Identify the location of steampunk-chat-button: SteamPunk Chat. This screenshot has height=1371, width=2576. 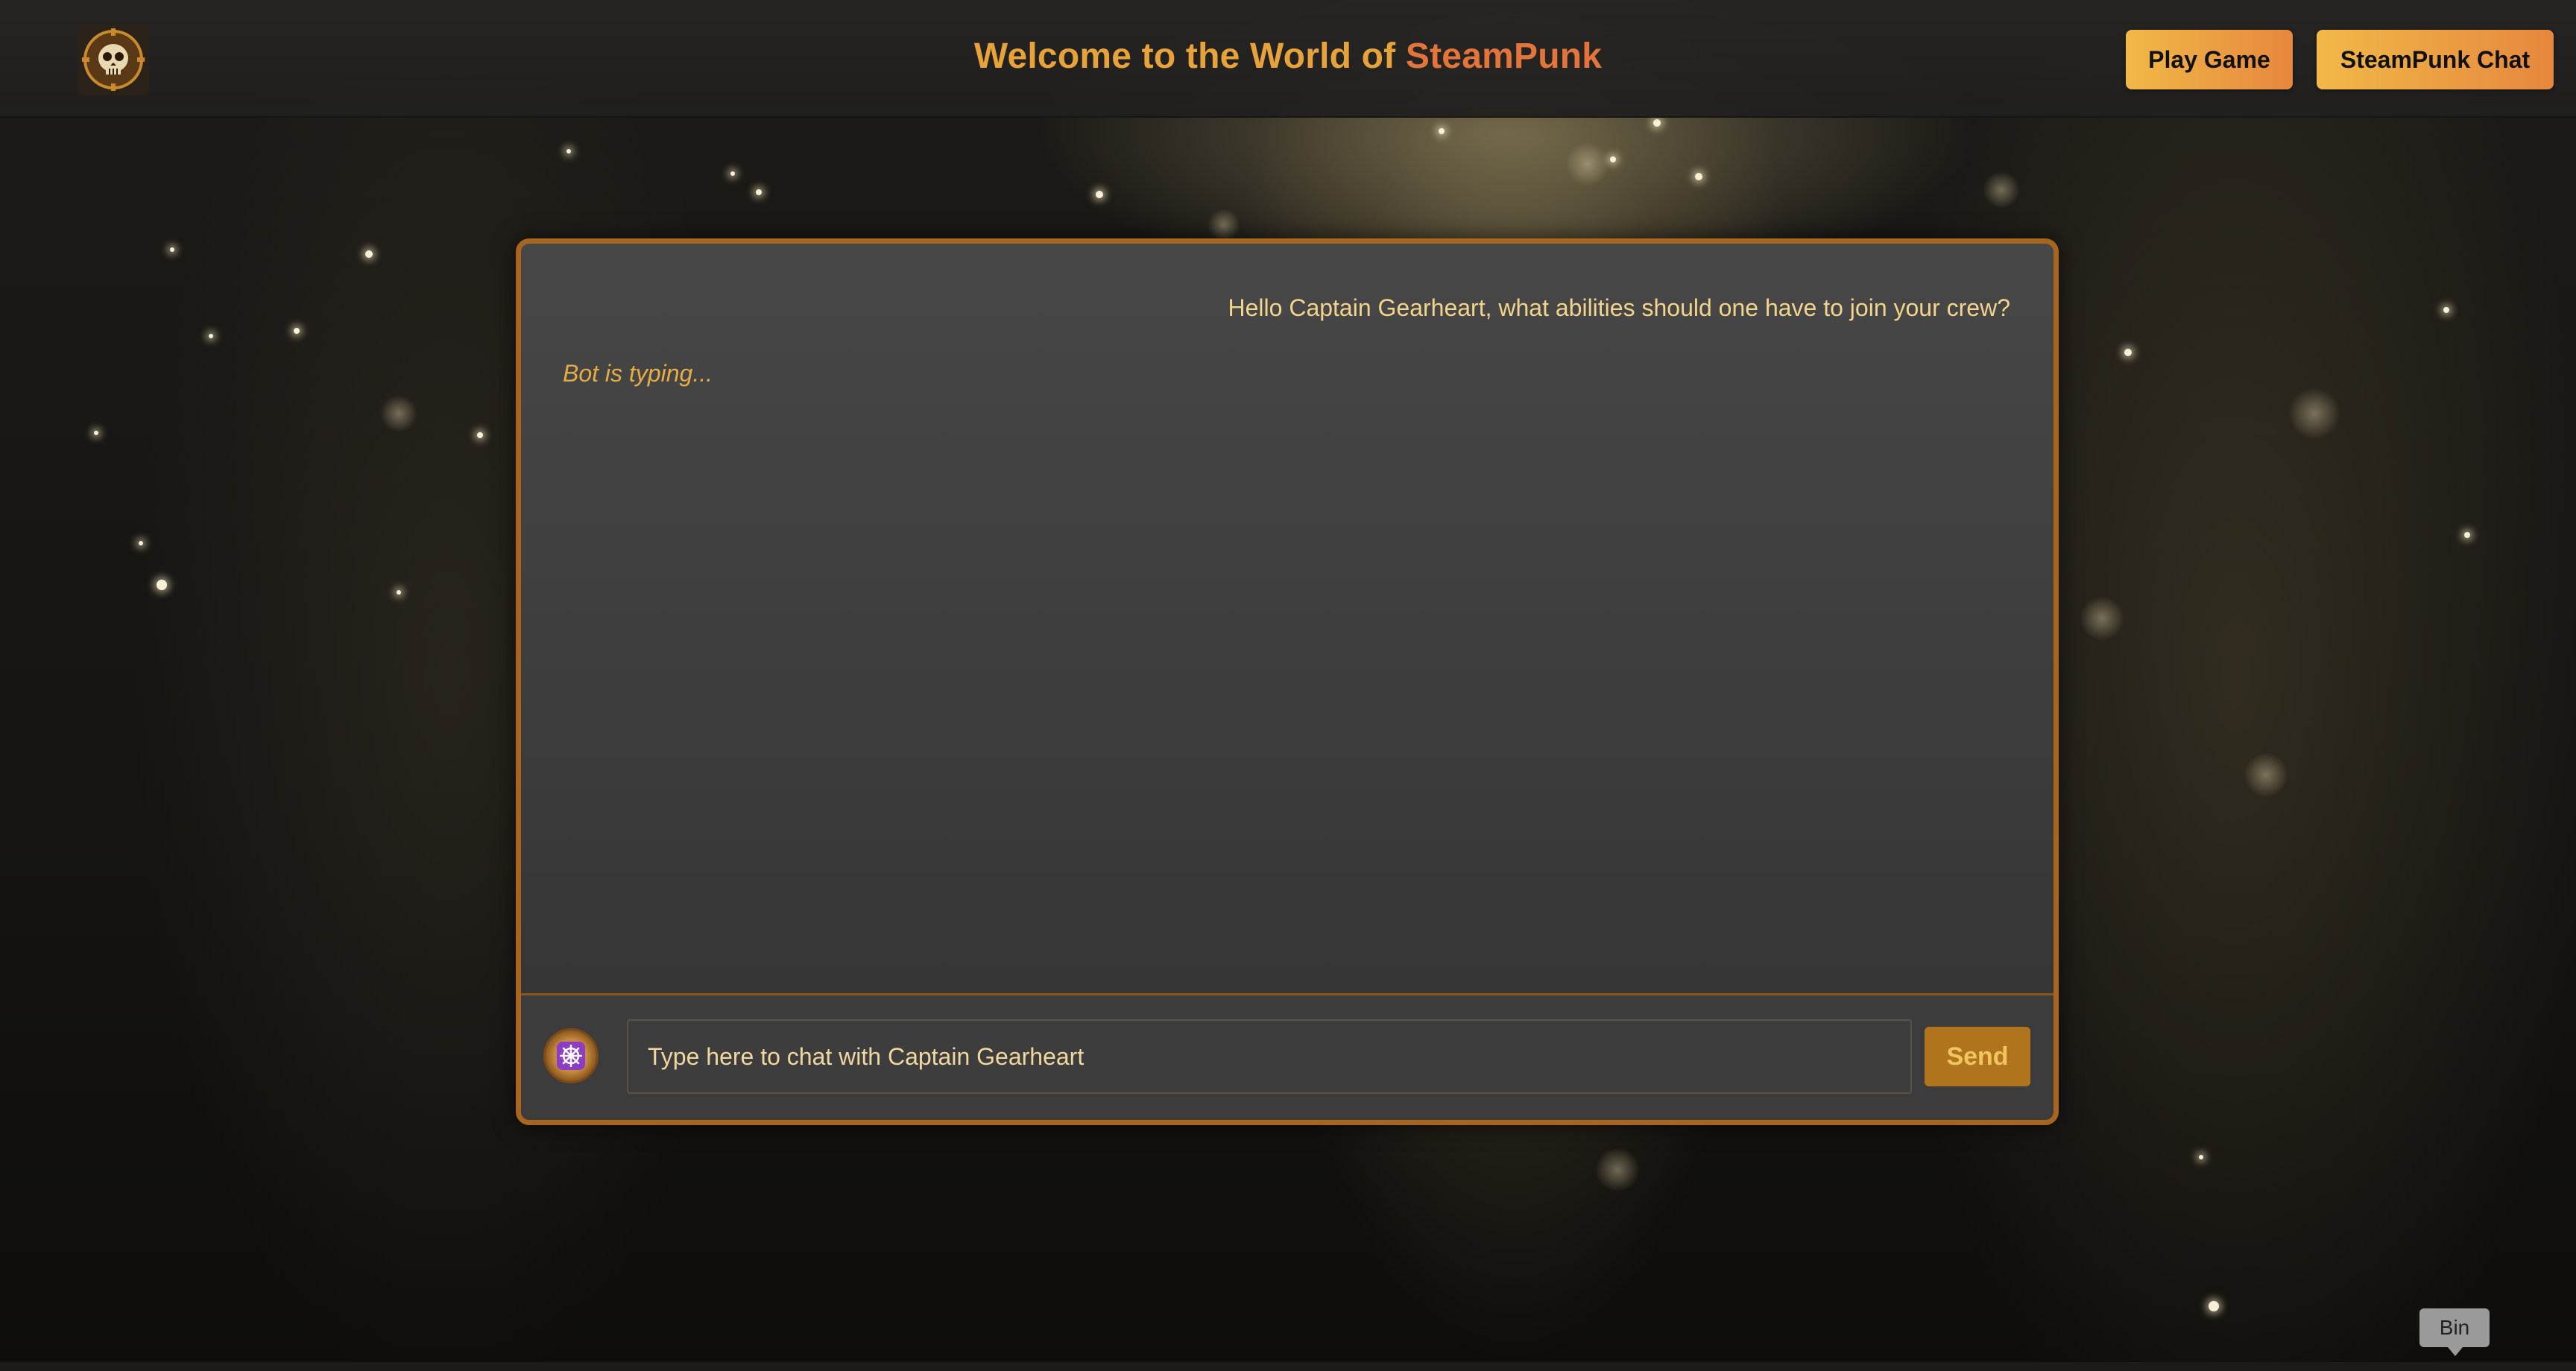
(2435, 59).